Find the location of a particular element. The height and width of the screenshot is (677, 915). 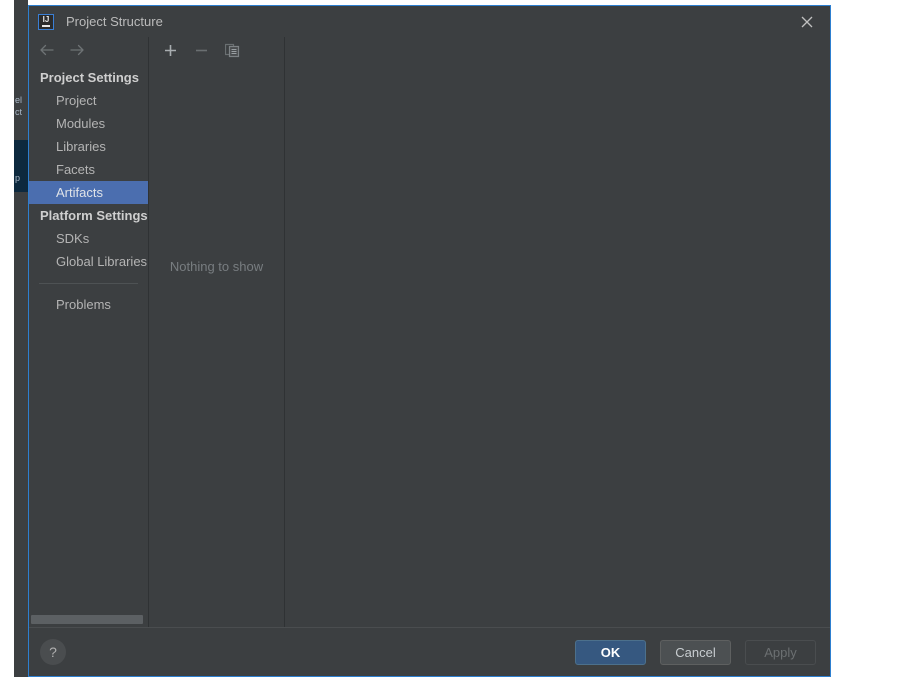

add-artifact-button is located at coordinates (170, 50).